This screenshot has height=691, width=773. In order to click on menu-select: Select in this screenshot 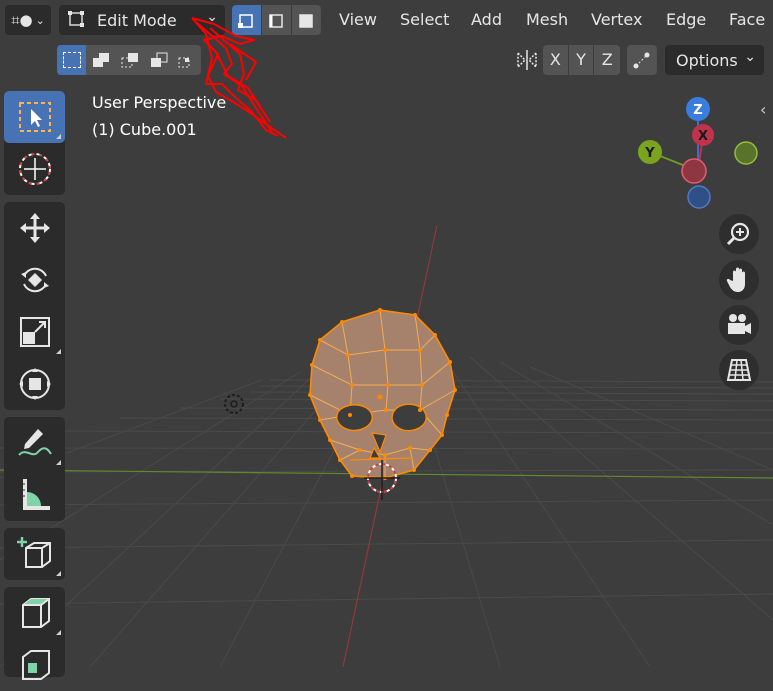, I will do `click(424, 19)`.